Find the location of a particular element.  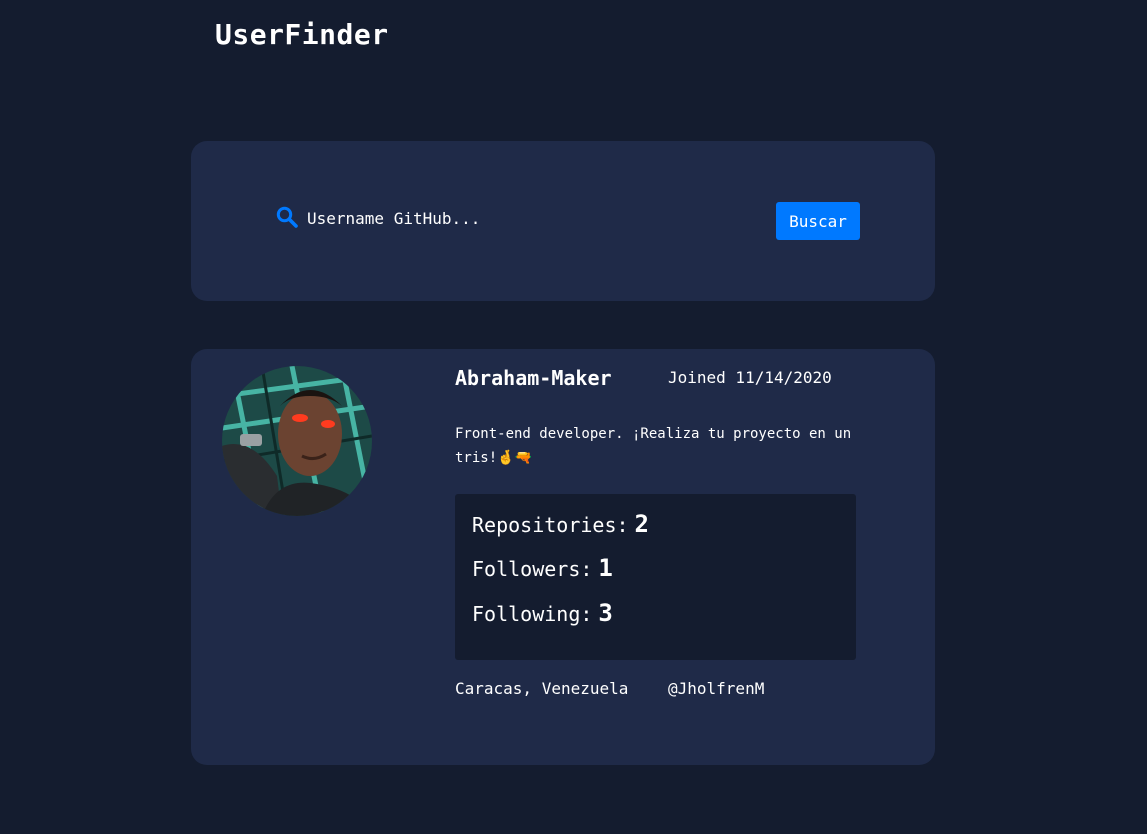

stat-value: 3 is located at coordinates (605, 613).